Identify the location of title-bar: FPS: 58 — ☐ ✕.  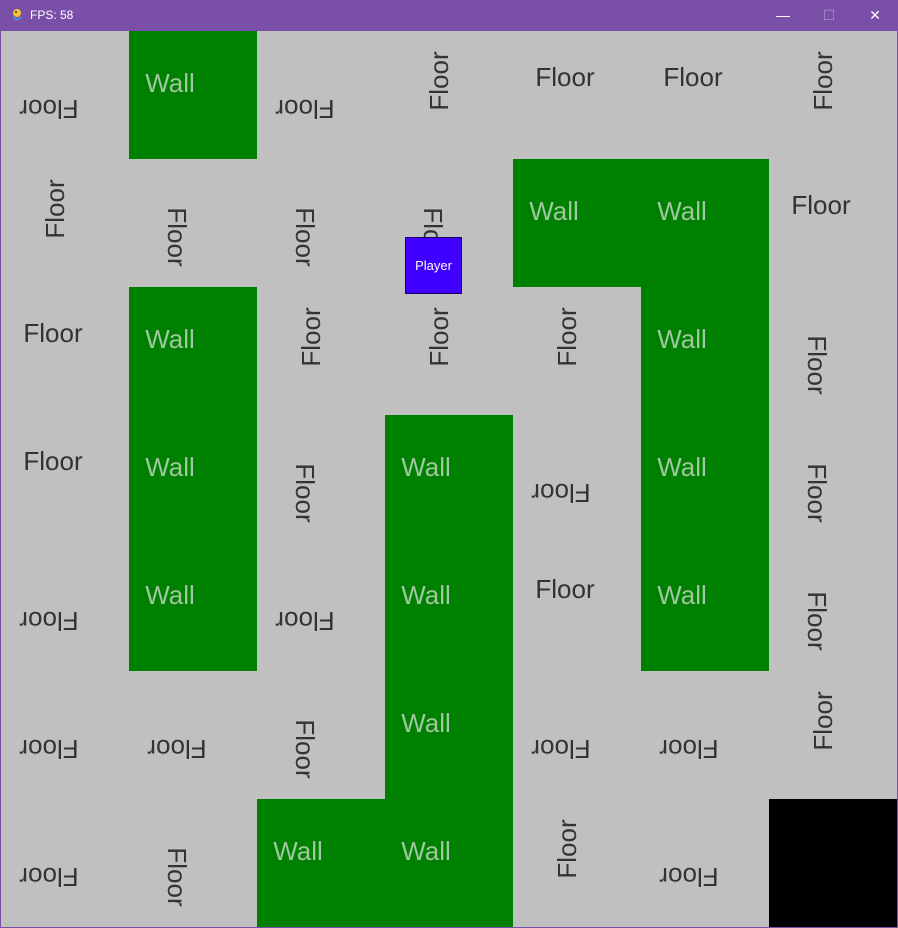
(449, 15).